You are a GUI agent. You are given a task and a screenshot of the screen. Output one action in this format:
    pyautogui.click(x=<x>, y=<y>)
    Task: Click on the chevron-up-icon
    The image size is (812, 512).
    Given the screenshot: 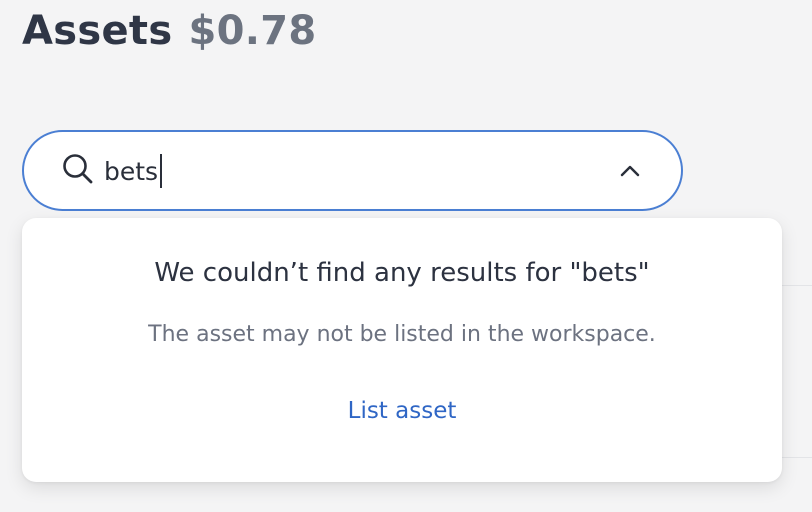 What is the action you would take?
    pyautogui.click(x=630, y=171)
    